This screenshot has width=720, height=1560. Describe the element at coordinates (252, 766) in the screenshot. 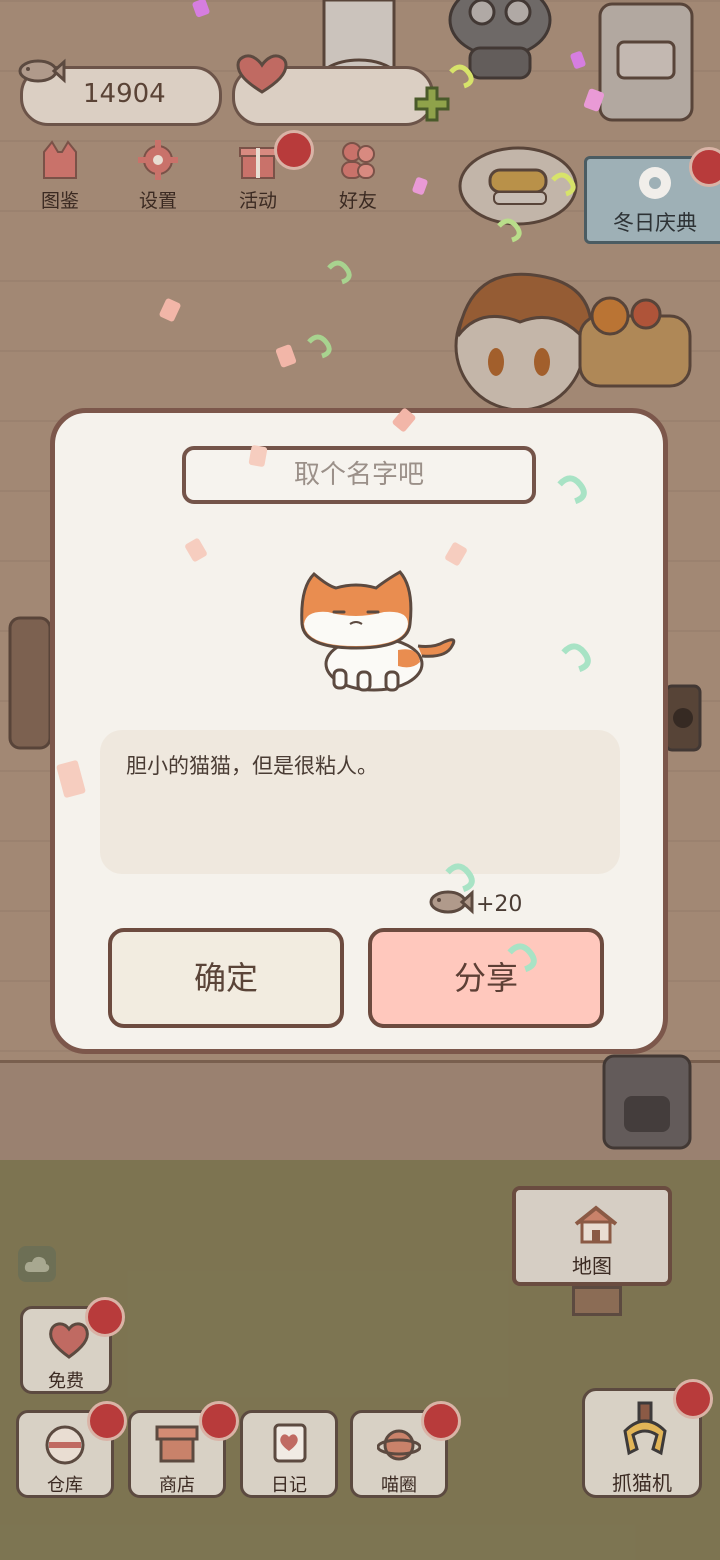

I see `cat-description-text: 胆小的猫猫，但是很粘人。` at that location.